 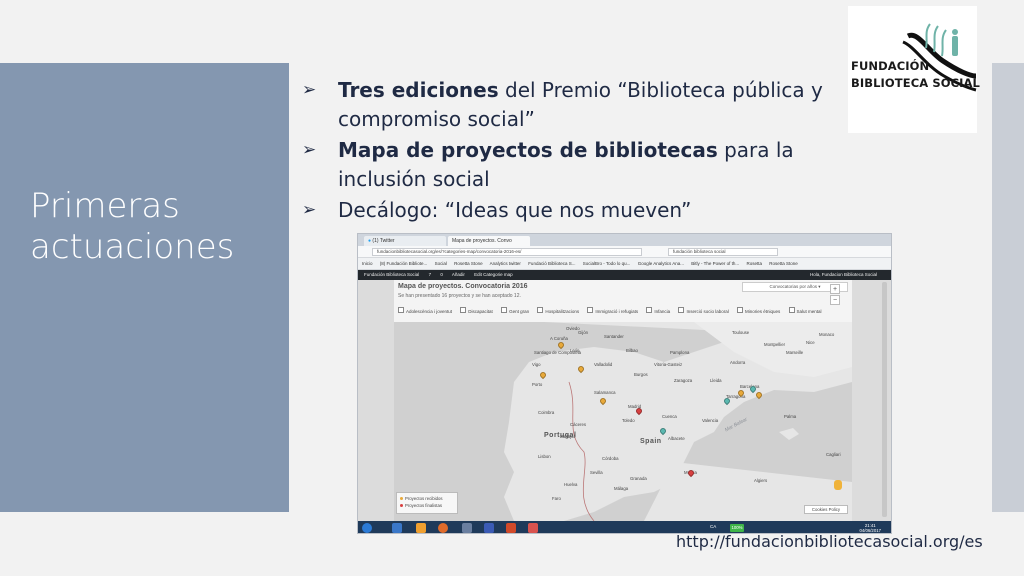 What do you see at coordinates (683, 380) in the screenshot?
I see `city-label: Zaragoza` at bounding box center [683, 380].